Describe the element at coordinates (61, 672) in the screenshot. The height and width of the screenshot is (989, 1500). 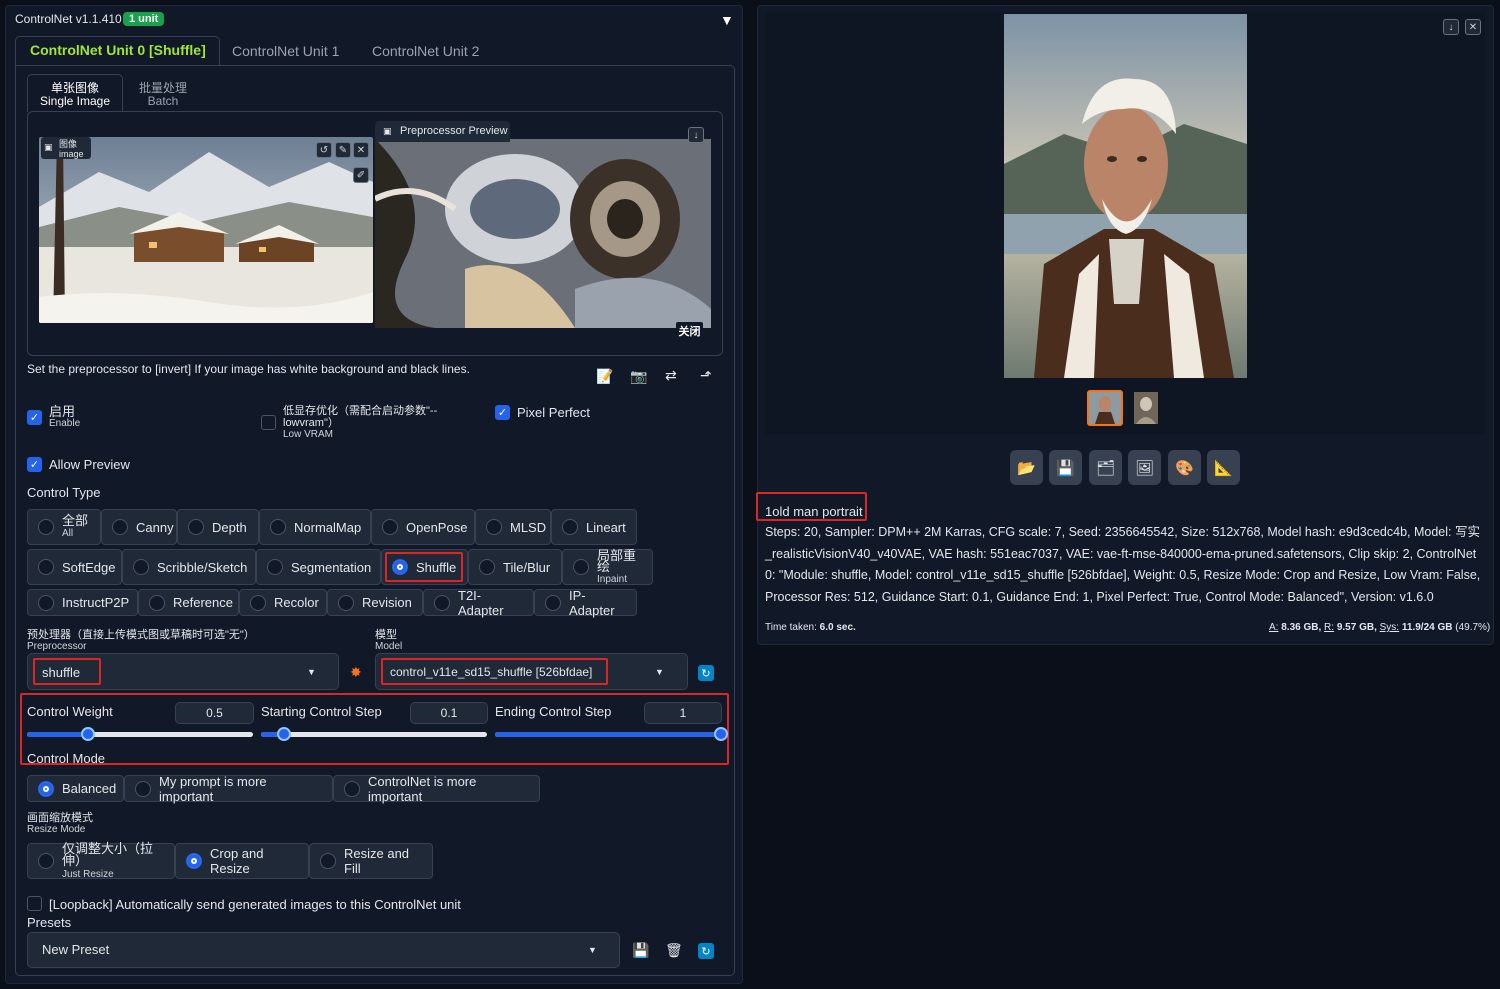
I see `preprocessor-value: shuffle` at that location.